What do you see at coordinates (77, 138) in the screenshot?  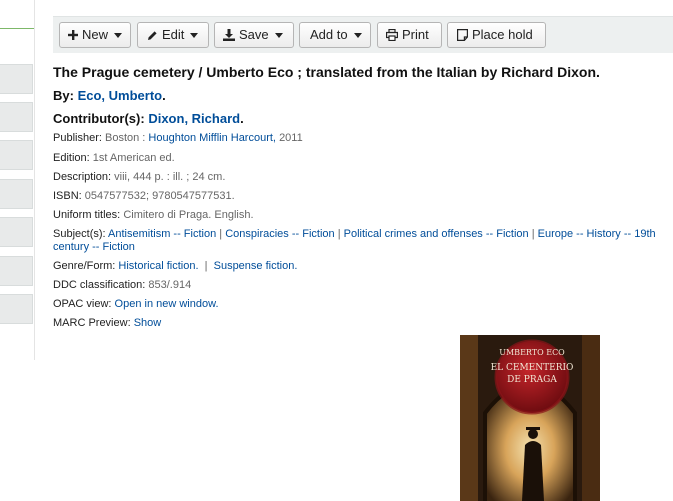 I see `publisher-label: Publisher:` at bounding box center [77, 138].